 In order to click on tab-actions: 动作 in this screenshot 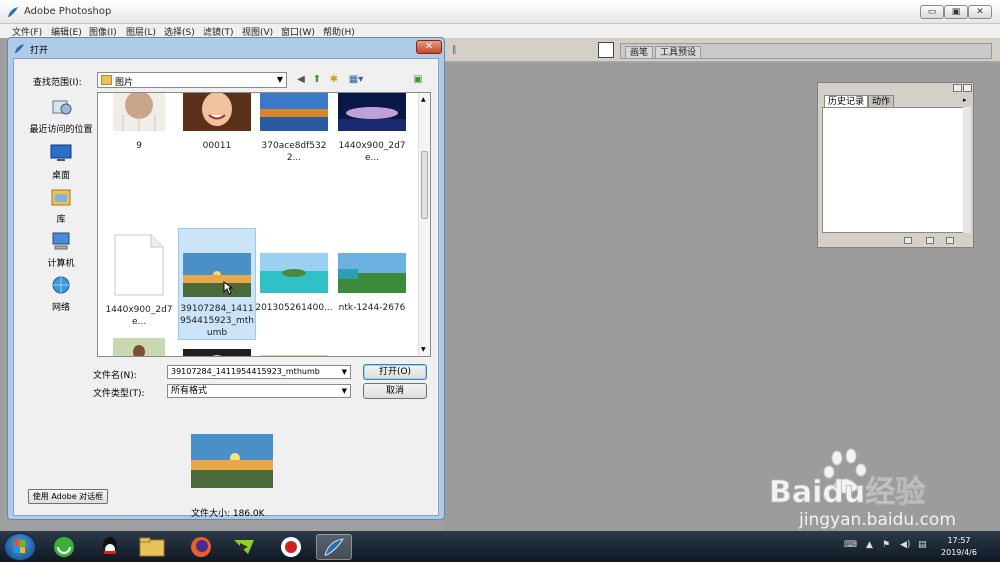, I will do `click(881, 101)`.